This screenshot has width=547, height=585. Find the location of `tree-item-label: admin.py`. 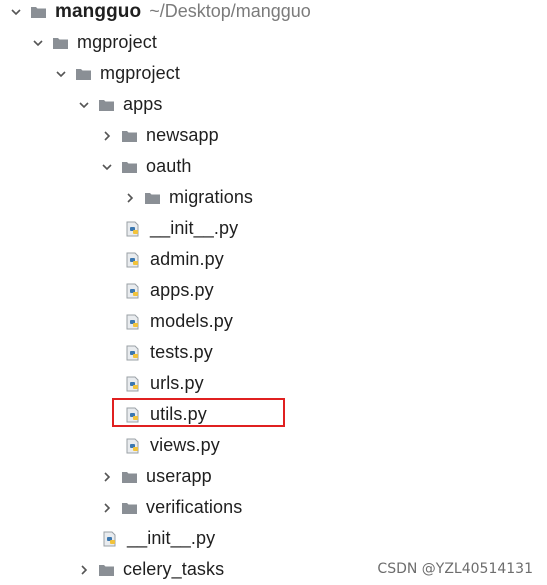

tree-item-label: admin.py is located at coordinates (187, 259).